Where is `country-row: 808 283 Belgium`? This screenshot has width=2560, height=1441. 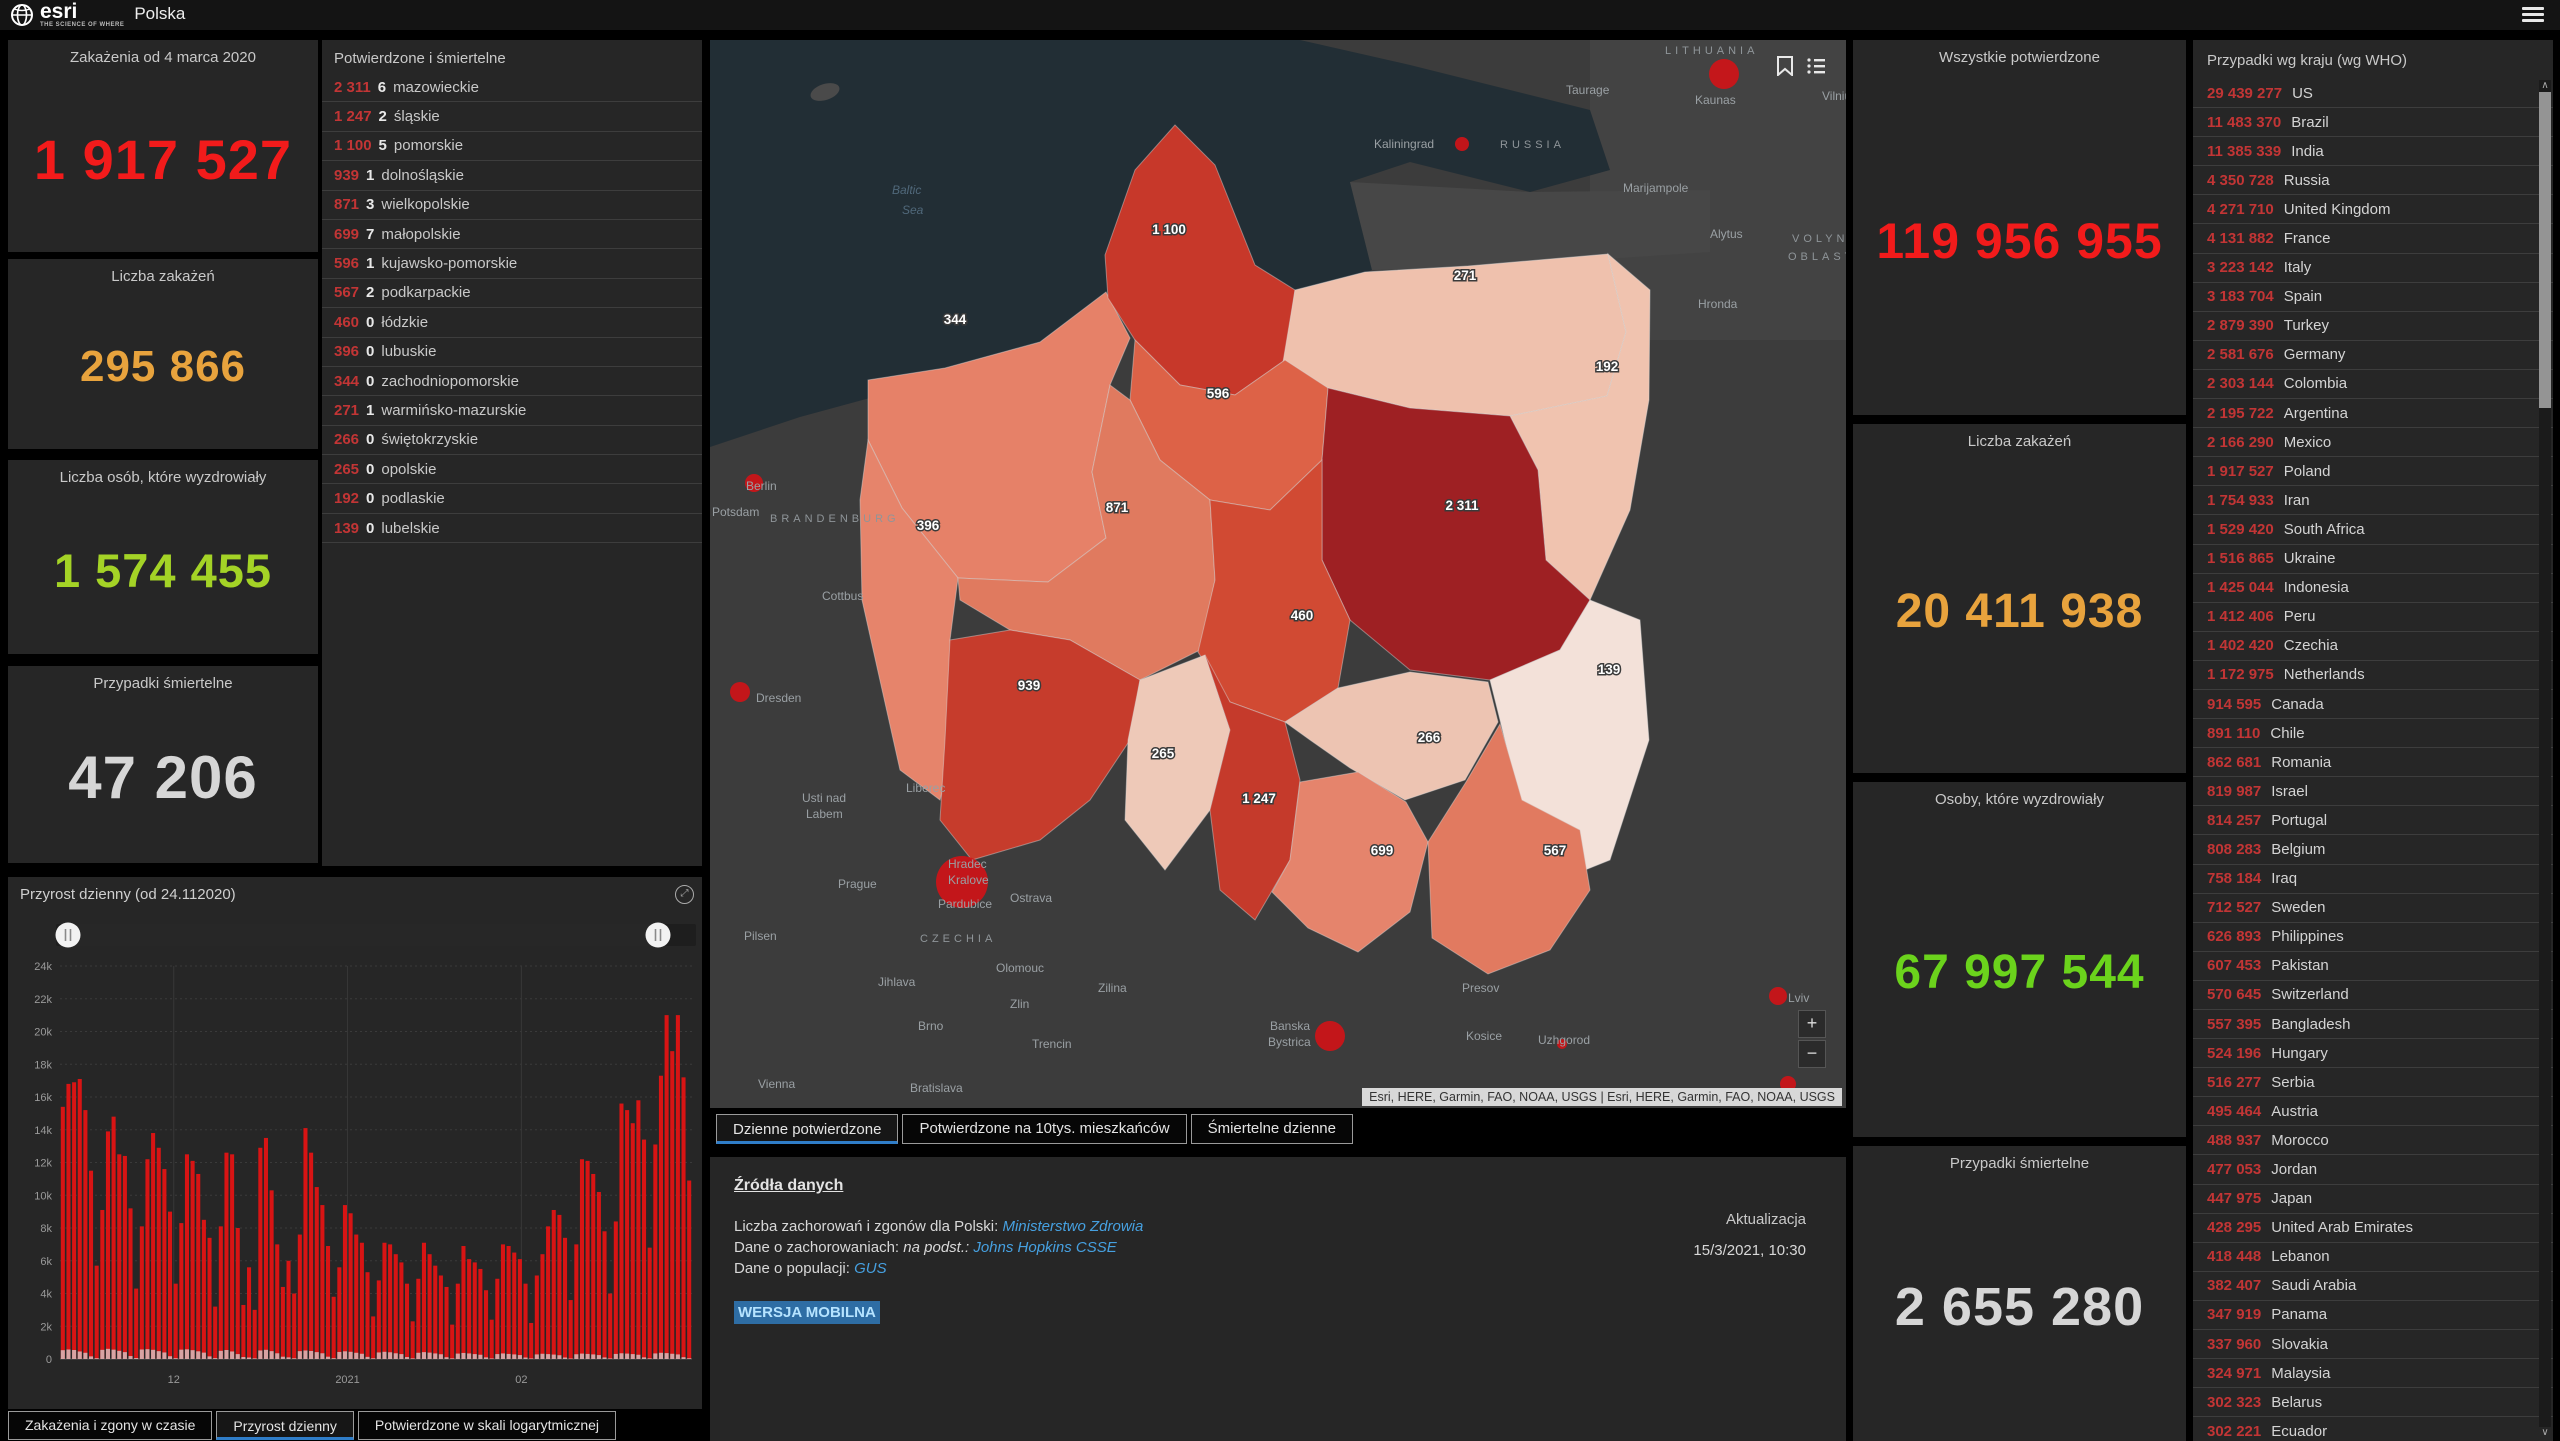
country-row: 808 283 Belgium is located at coordinates (2373, 850).